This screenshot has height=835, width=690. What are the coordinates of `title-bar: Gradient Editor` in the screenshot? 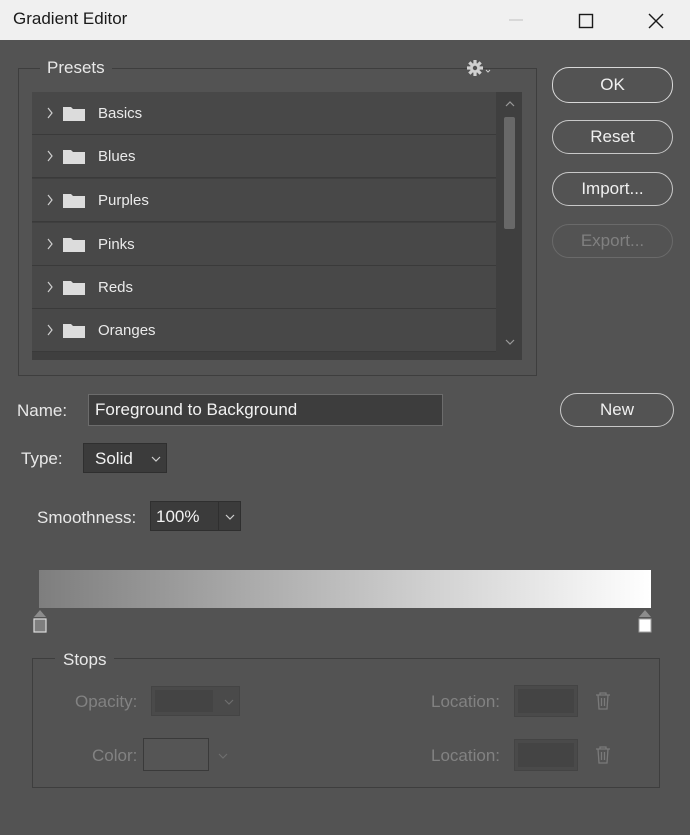 It's located at (345, 20).